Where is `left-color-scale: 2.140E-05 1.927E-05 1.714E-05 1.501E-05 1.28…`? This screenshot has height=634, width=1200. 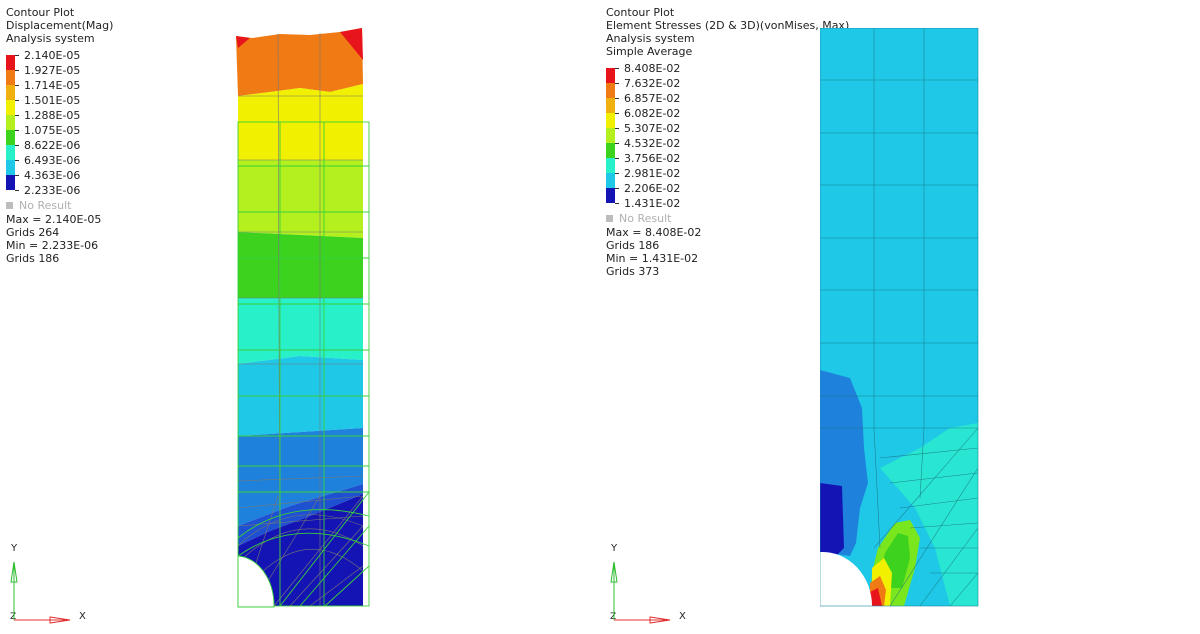
left-color-scale: 2.140E-05 1.927E-05 1.714E-05 1.501E-05 1.28… is located at coordinates (106, 164).